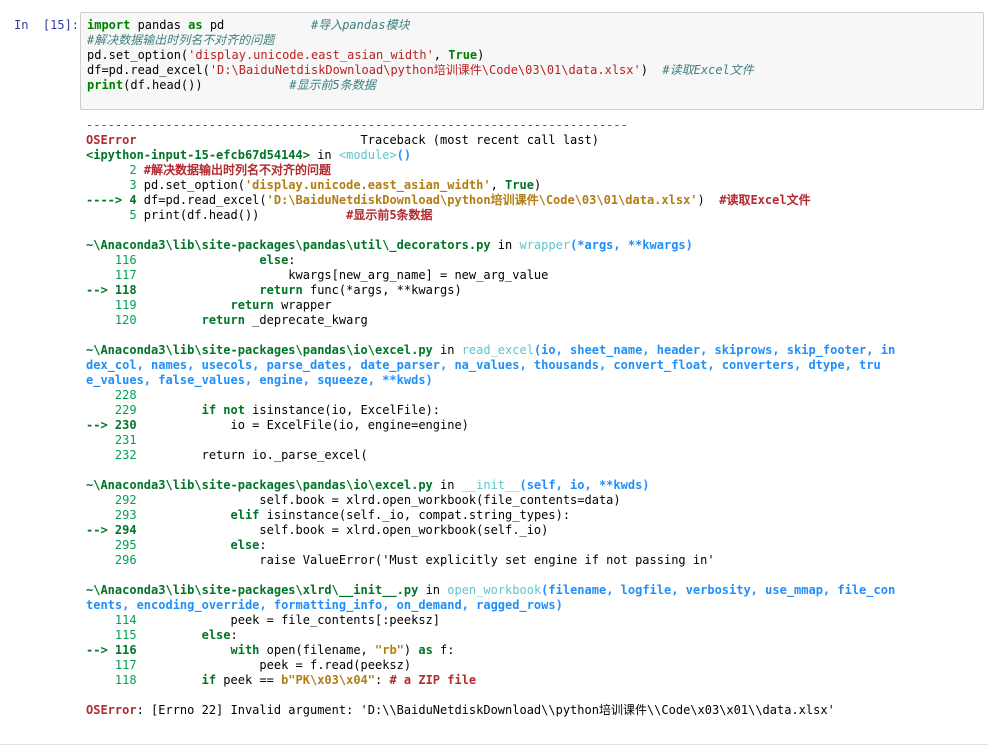 The width and height of the screenshot is (988, 750). Describe the element at coordinates (317, 650) in the screenshot. I see `code-text: open(filename,` at that location.